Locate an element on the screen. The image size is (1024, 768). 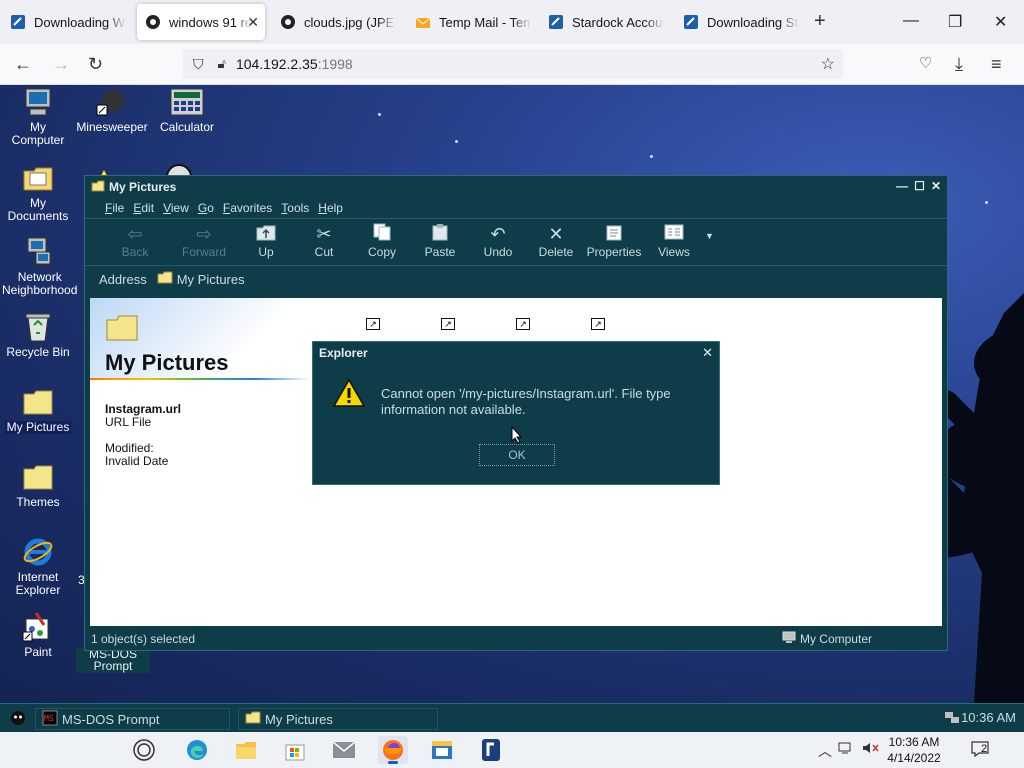
new-tab-button: + is located at coordinates (820, 21).